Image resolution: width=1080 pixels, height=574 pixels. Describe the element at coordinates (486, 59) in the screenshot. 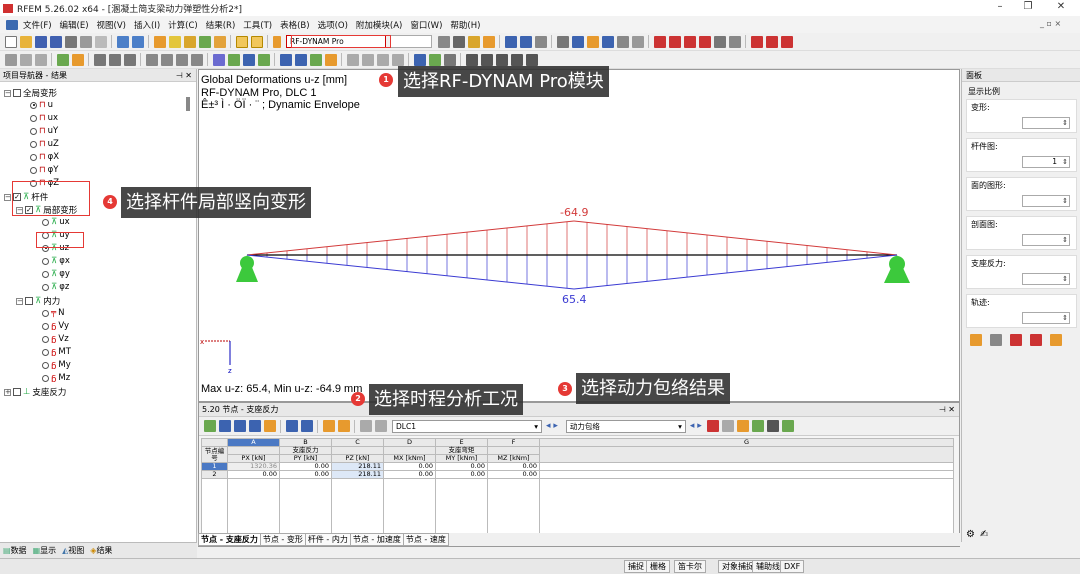

I see `tool-i-icon` at that location.